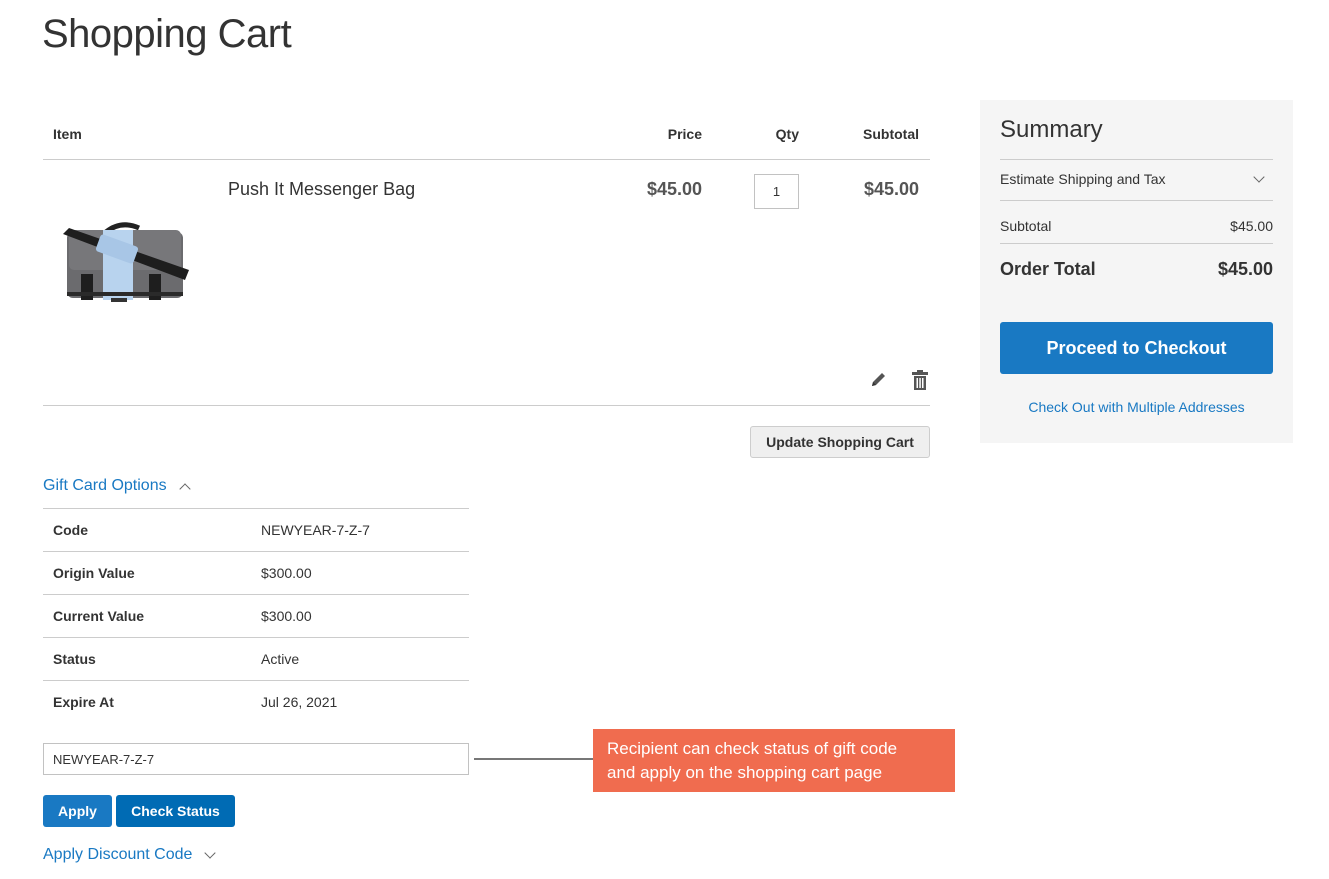 Image resolution: width=1329 pixels, height=879 pixels. Describe the element at coordinates (256, 573) in the screenshot. I see `gift-row-origin-value: Origin Value $300.00` at that location.